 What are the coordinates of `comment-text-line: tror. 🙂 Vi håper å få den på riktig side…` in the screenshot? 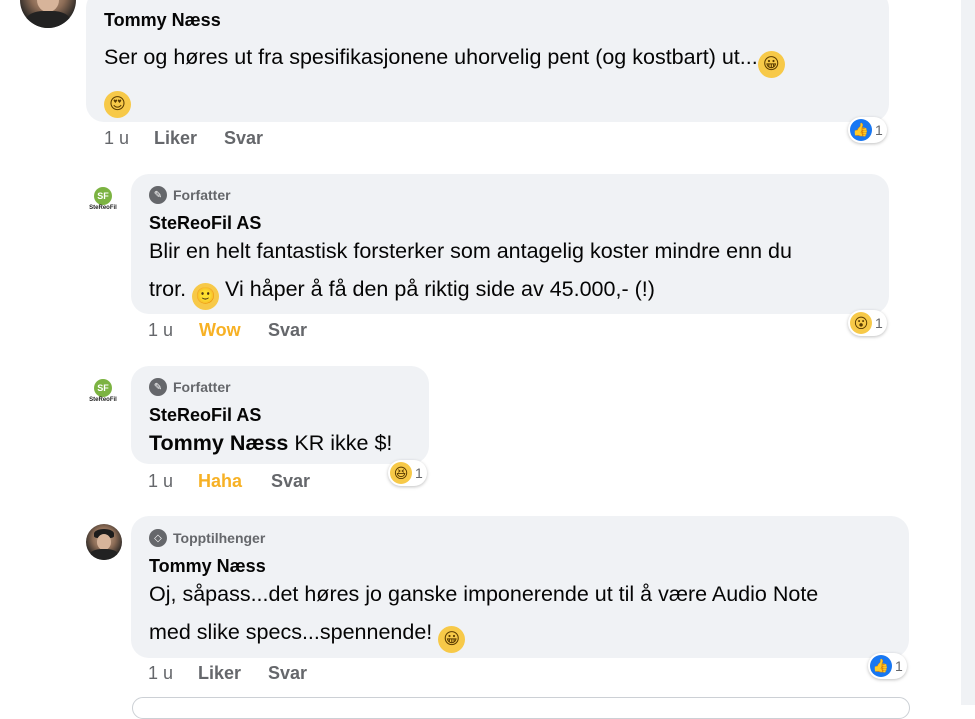 It's located at (402, 290).